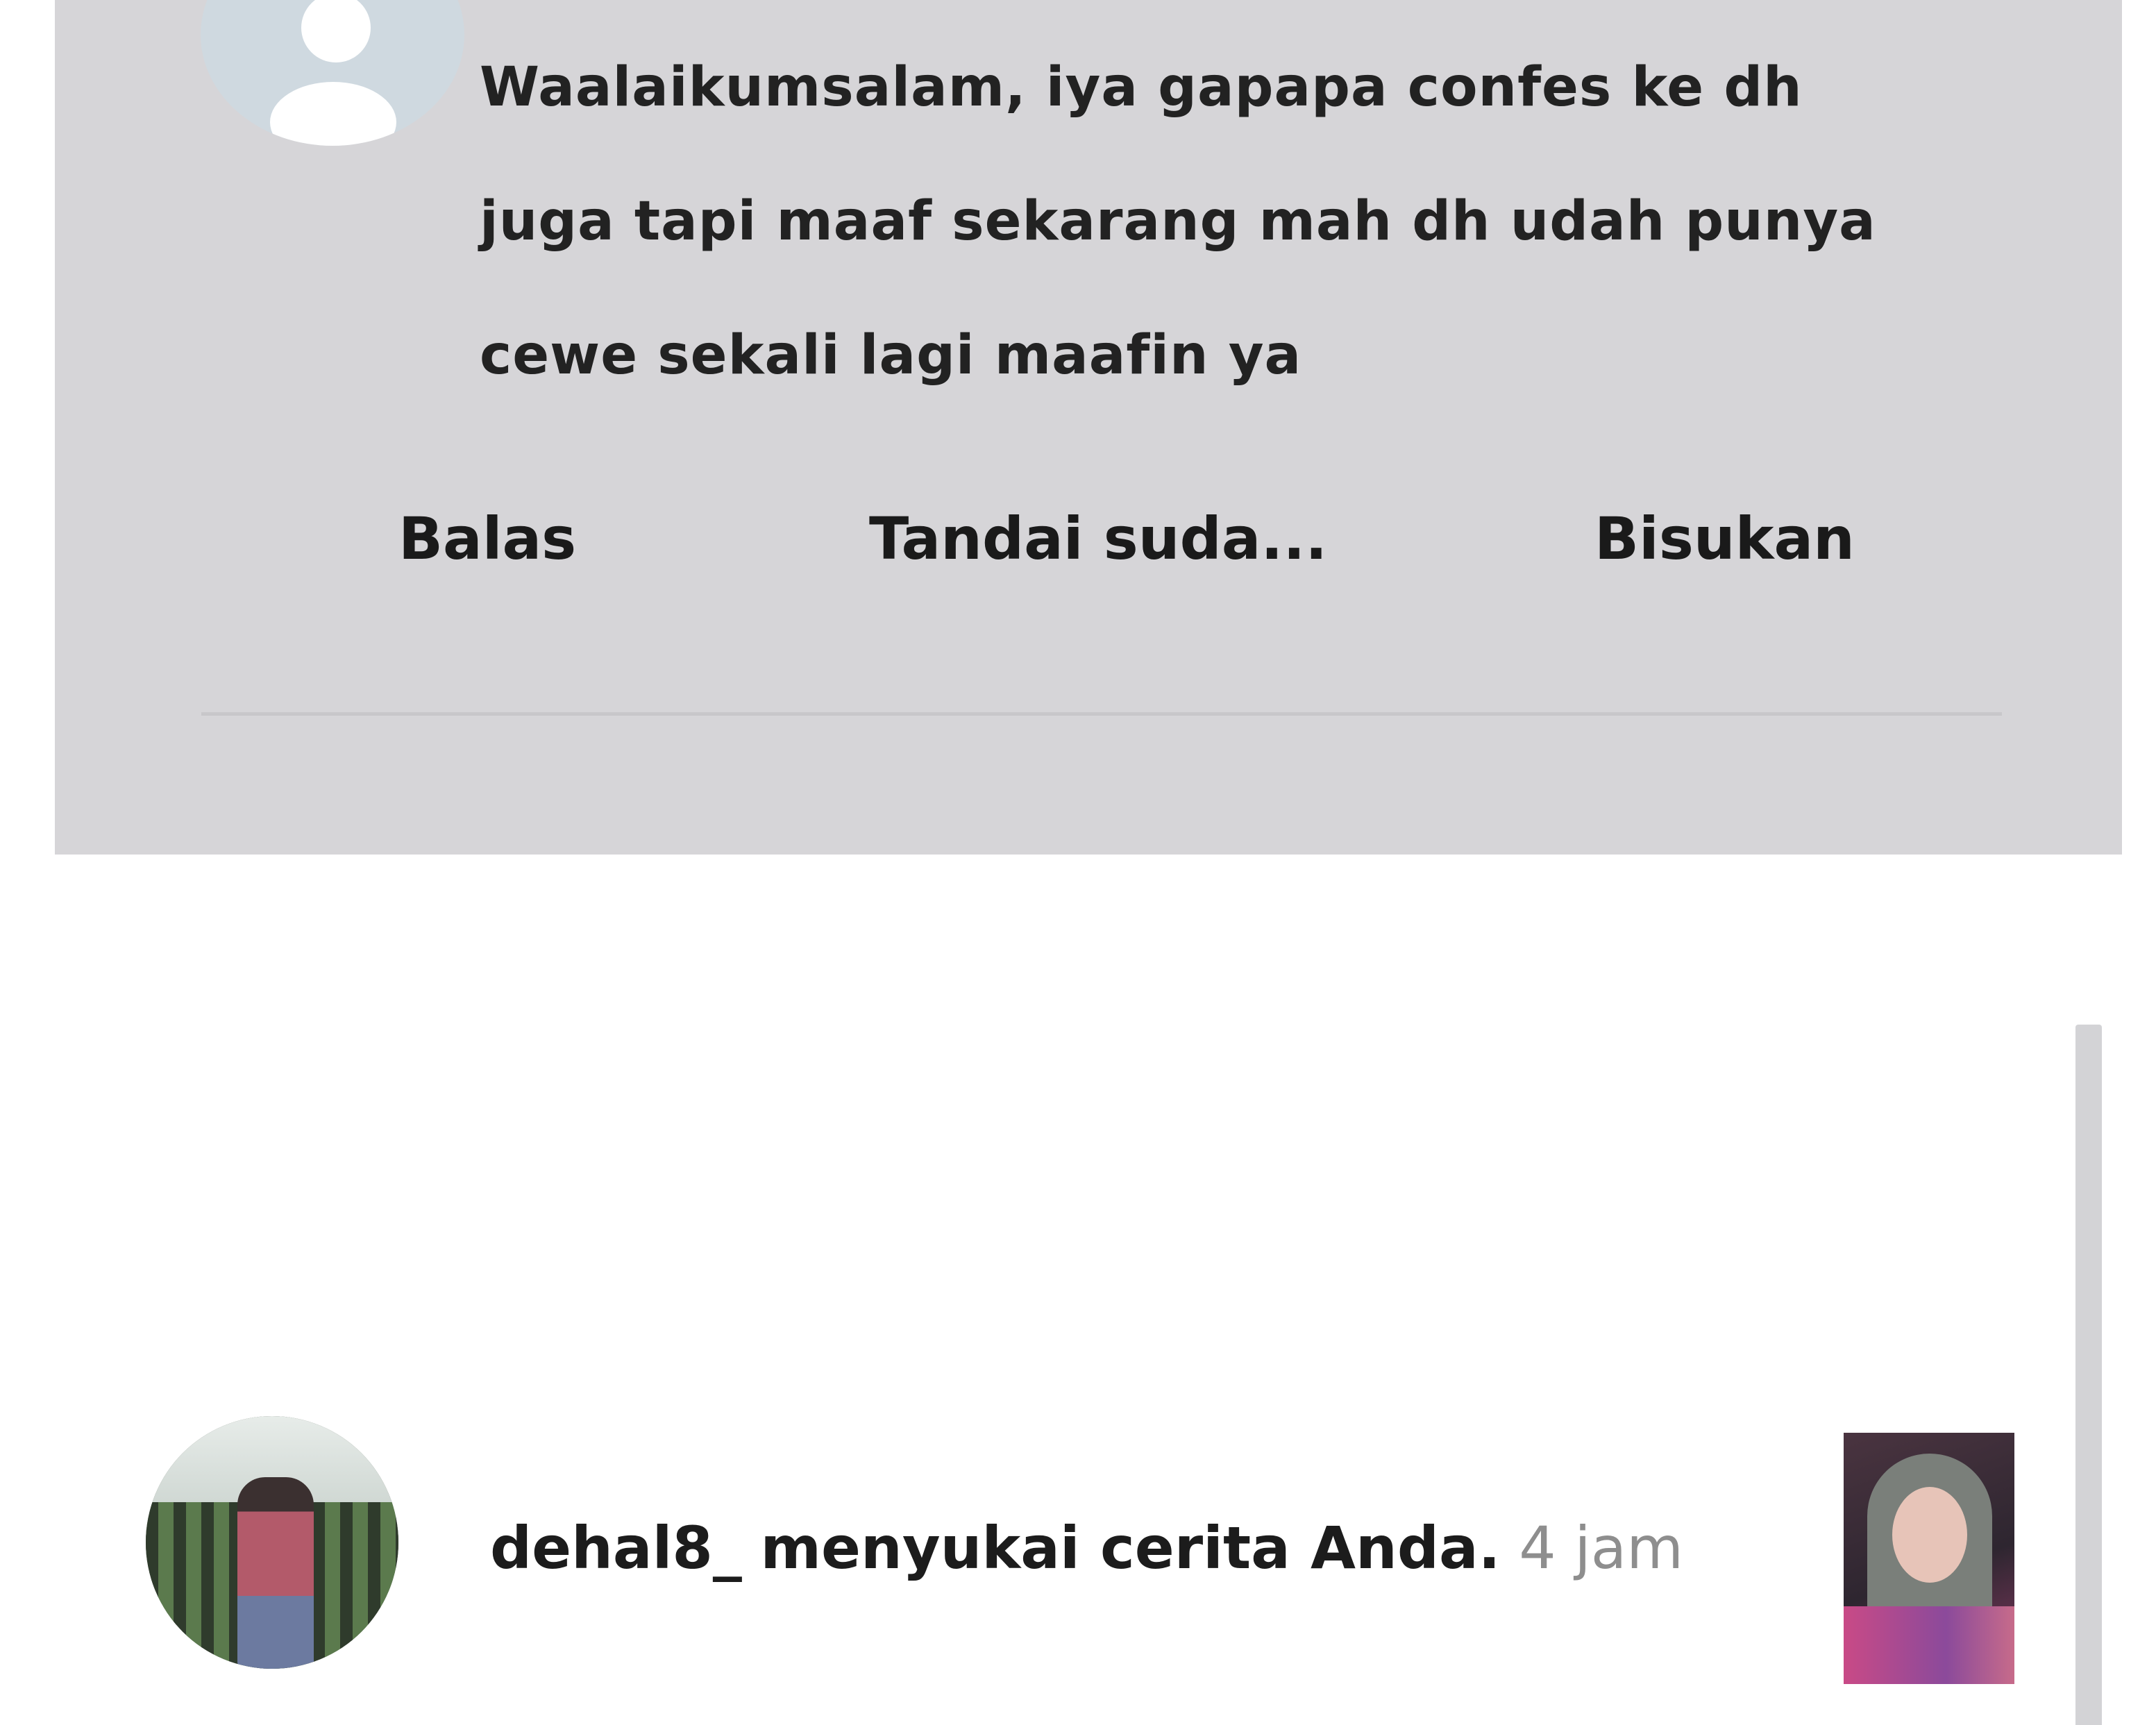 This screenshot has height=1725, width=2156. I want to click on divider, so click(1101, 714).